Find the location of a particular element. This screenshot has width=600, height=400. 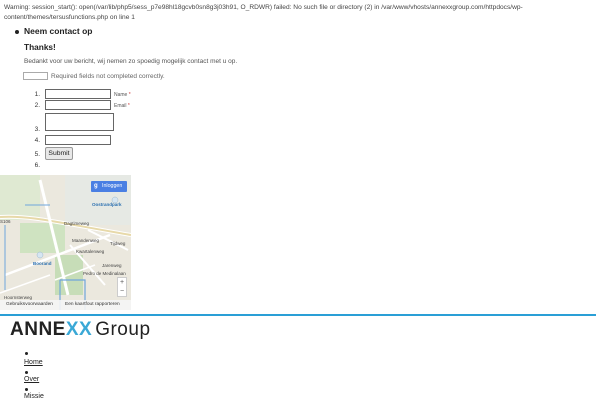

map-street-label: Kwartalenweg is located at coordinates (90, 251).